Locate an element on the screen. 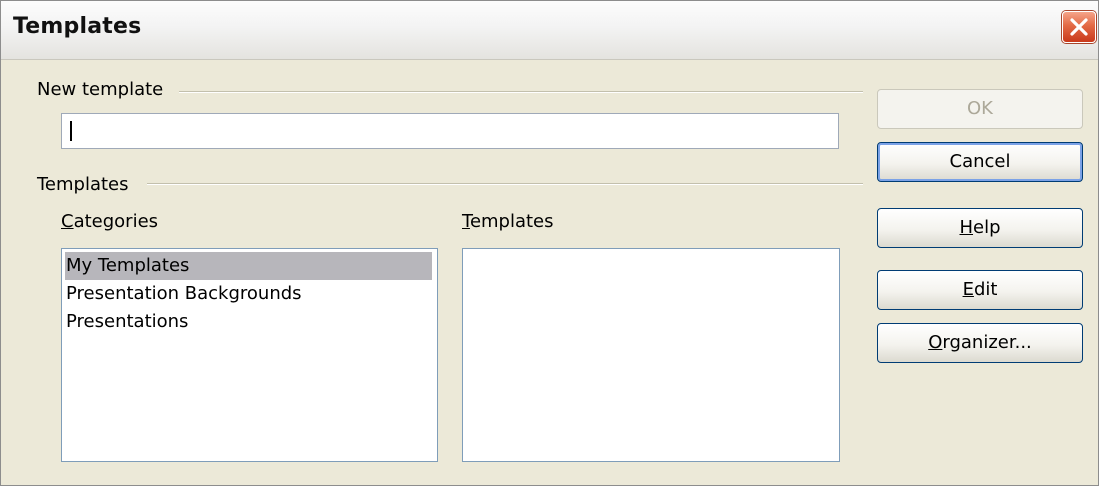 The image size is (1099, 486). text-caret is located at coordinates (71, 131).